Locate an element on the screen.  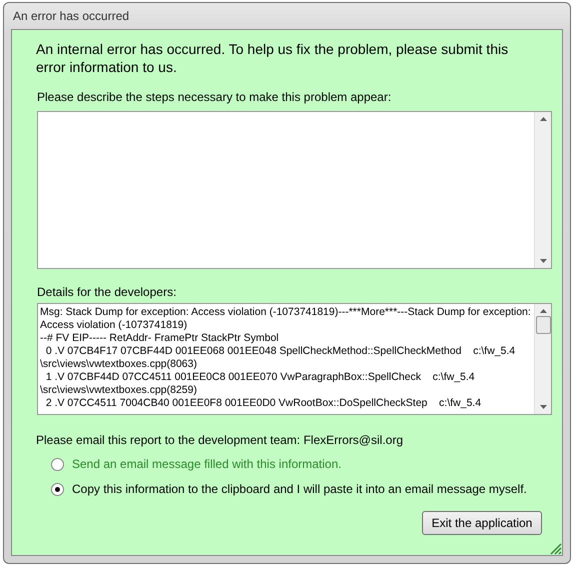
details-line: Msg: Stack Dump for exception: Access violation (-1073741819)---***More***---Stack Dump for exception: is located at coordinates (286, 312).